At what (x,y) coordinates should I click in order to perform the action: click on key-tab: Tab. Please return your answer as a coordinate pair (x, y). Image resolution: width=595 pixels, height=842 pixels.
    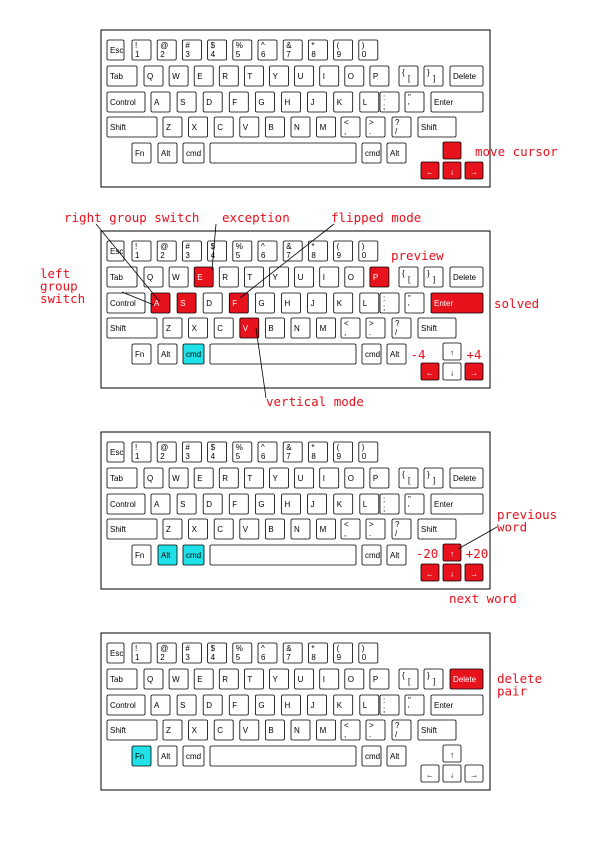
    Looking at the image, I should click on (122, 76).